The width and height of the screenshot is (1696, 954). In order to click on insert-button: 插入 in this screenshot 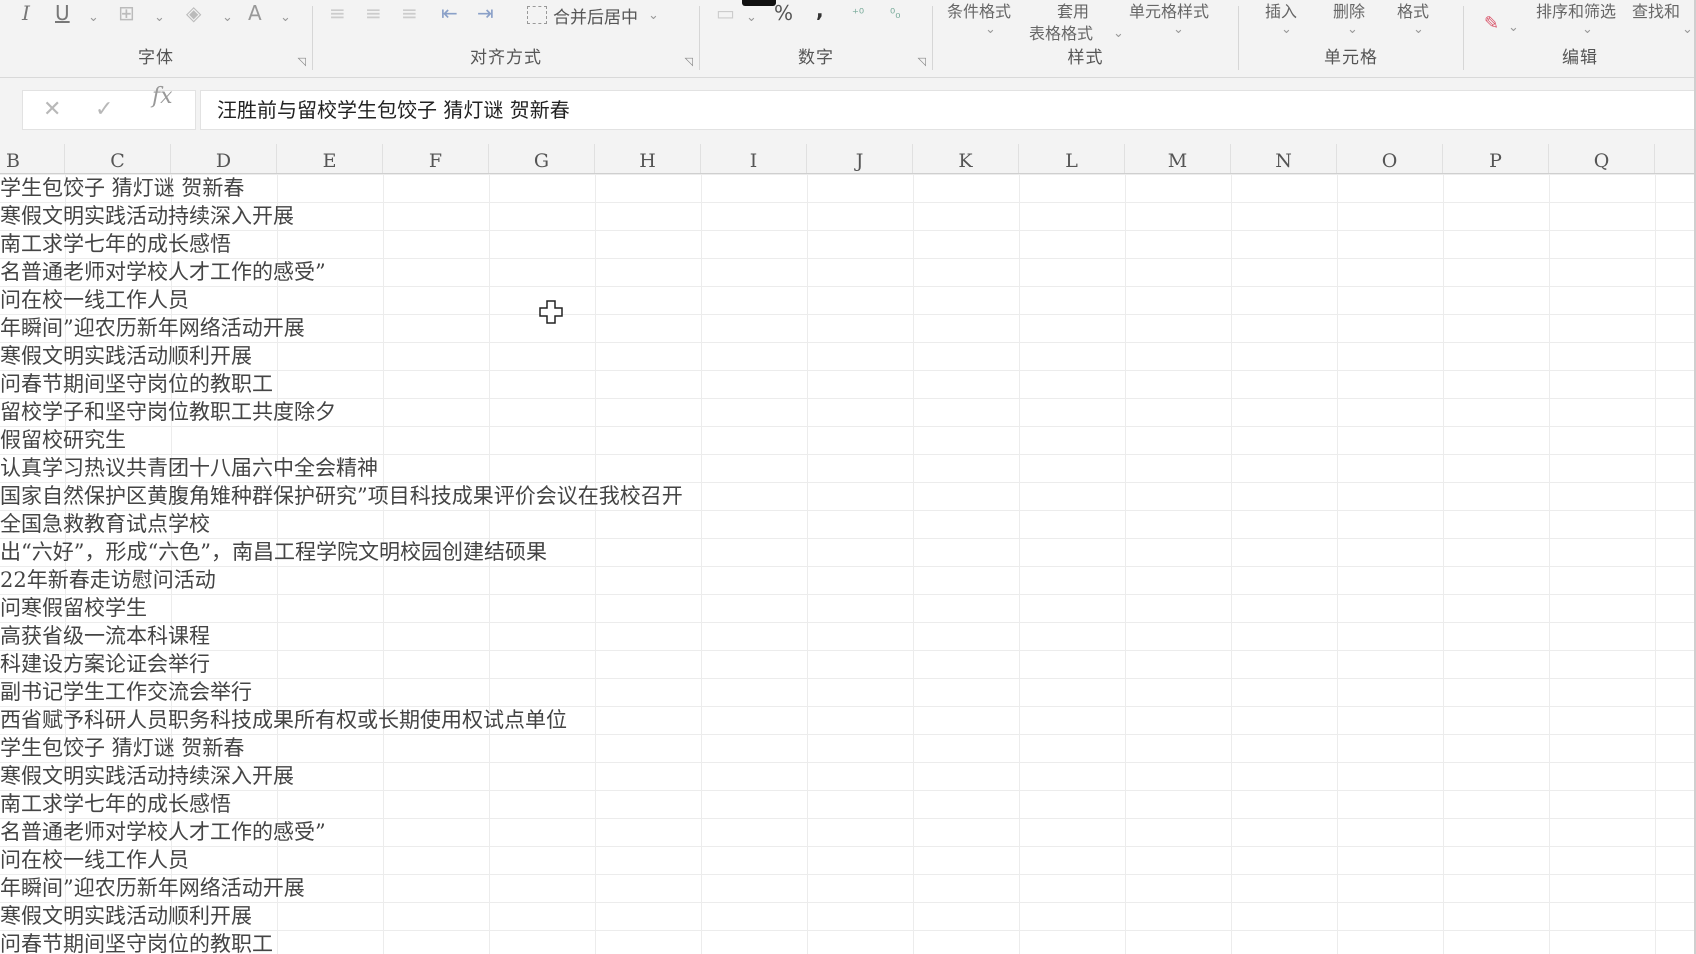, I will do `click(1281, 11)`.